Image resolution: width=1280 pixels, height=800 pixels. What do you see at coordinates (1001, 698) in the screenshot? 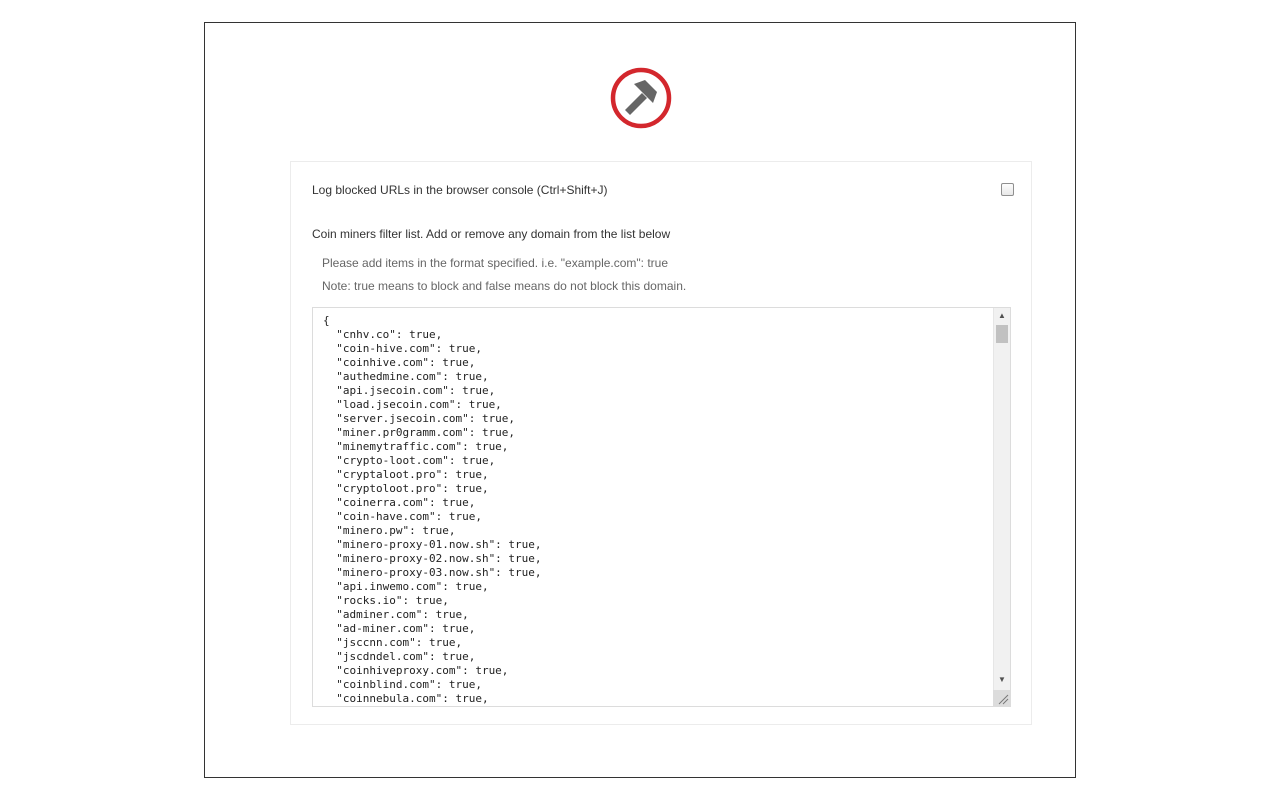
I see `resize-handle-icon` at bounding box center [1001, 698].